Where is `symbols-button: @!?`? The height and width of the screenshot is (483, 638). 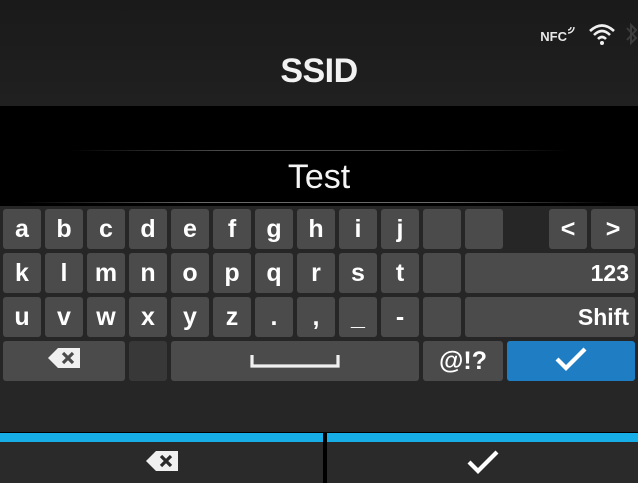 symbols-button: @!? is located at coordinates (463, 361).